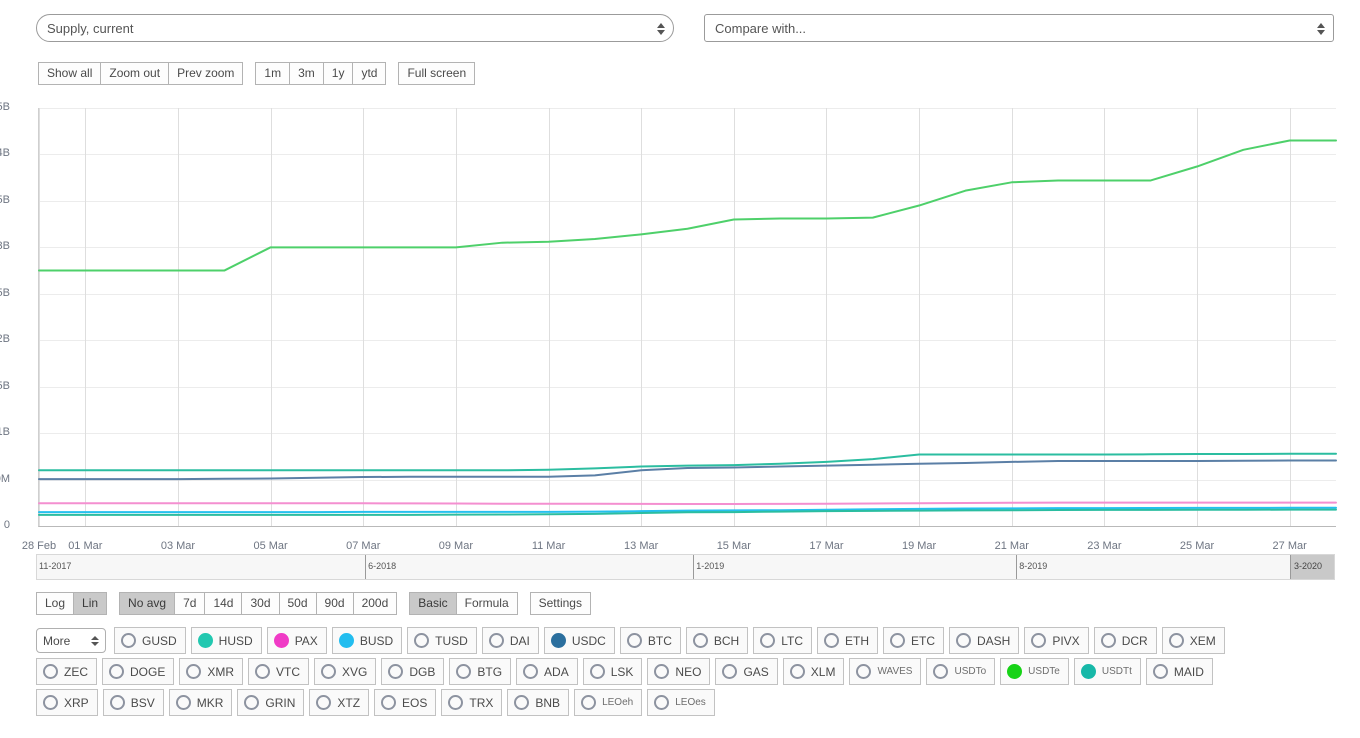 Image resolution: width=1360 pixels, height=738 pixels. What do you see at coordinates (223, 603) in the screenshot?
I see `option-button-14d: 14d` at bounding box center [223, 603].